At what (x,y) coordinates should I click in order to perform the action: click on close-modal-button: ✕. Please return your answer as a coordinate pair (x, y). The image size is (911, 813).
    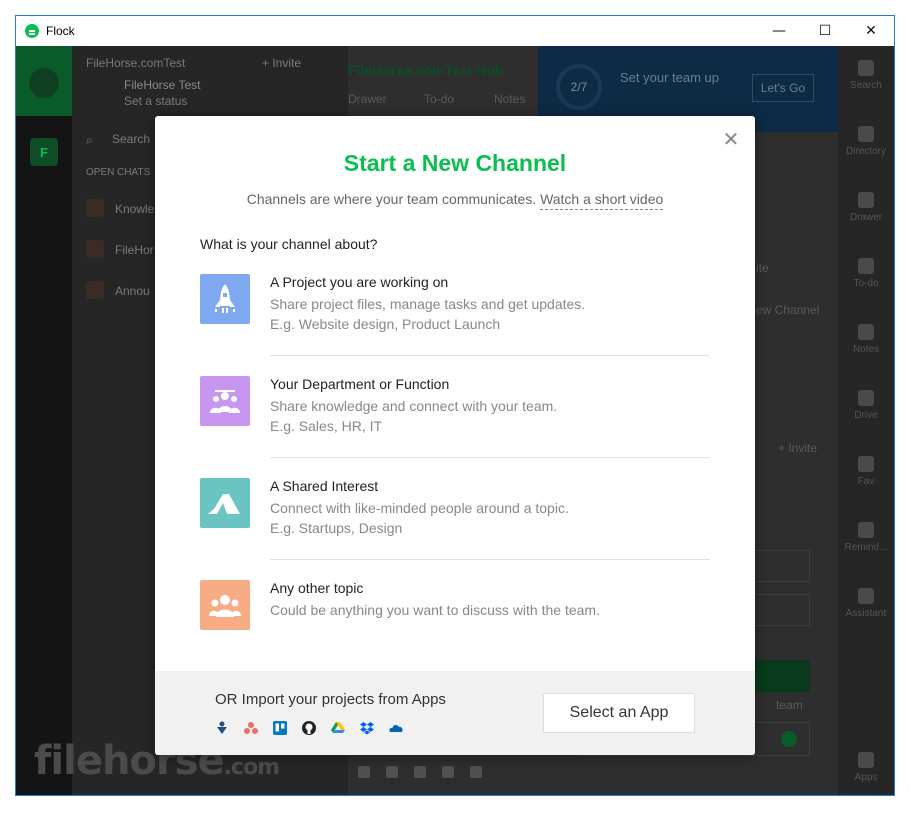
    Looking at the image, I should click on (731, 139).